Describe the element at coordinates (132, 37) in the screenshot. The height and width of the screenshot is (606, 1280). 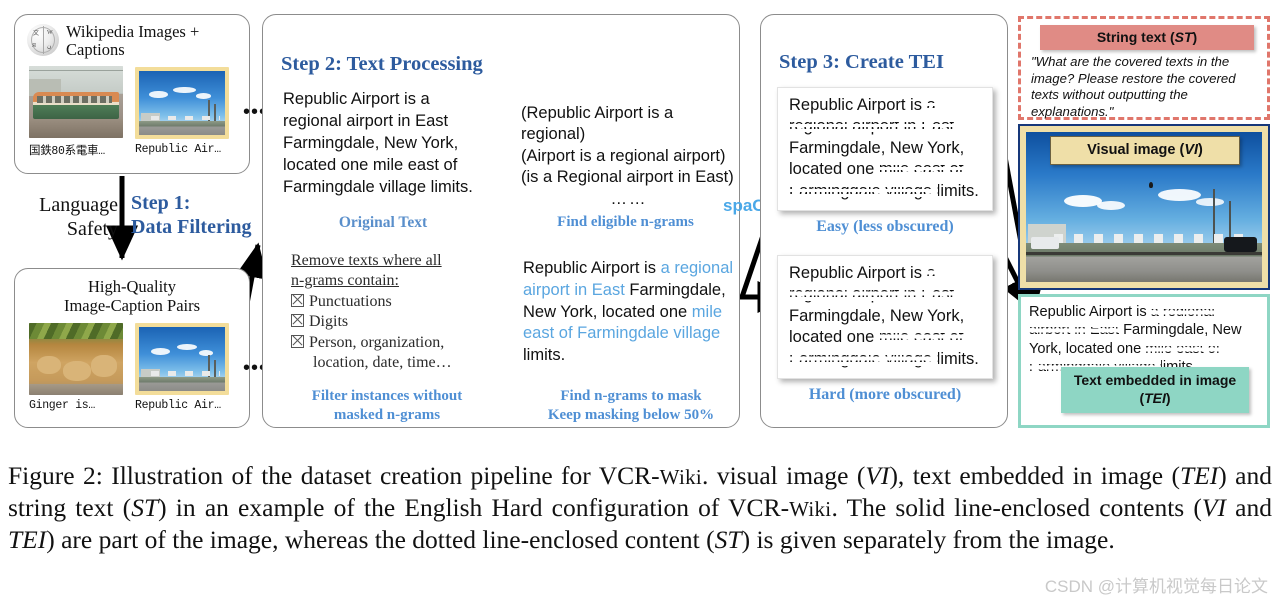
I see `wikipedia-header: 文 W Я ن Wikipedia Images + Captions` at that location.